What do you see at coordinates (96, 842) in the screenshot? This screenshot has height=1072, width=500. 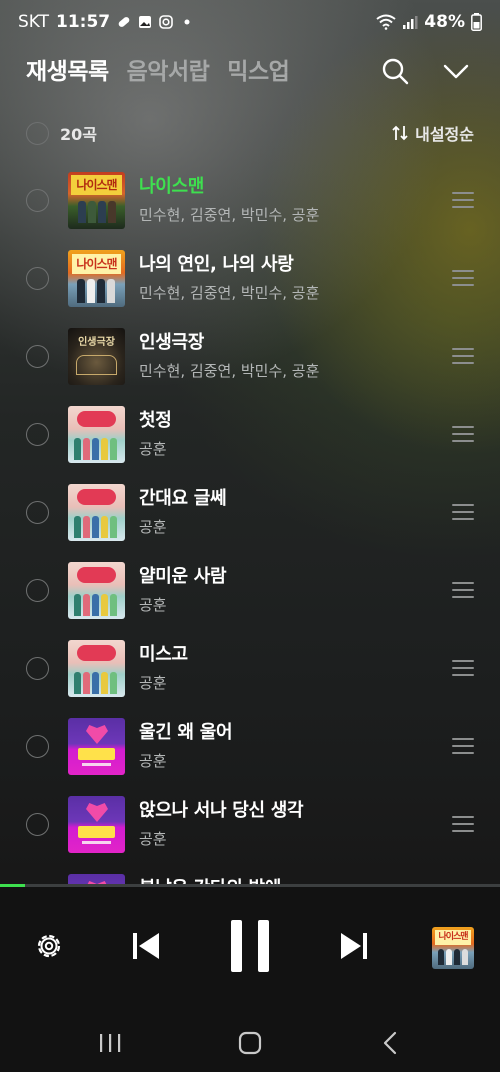 I see `album-art-subline` at bounding box center [96, 842].